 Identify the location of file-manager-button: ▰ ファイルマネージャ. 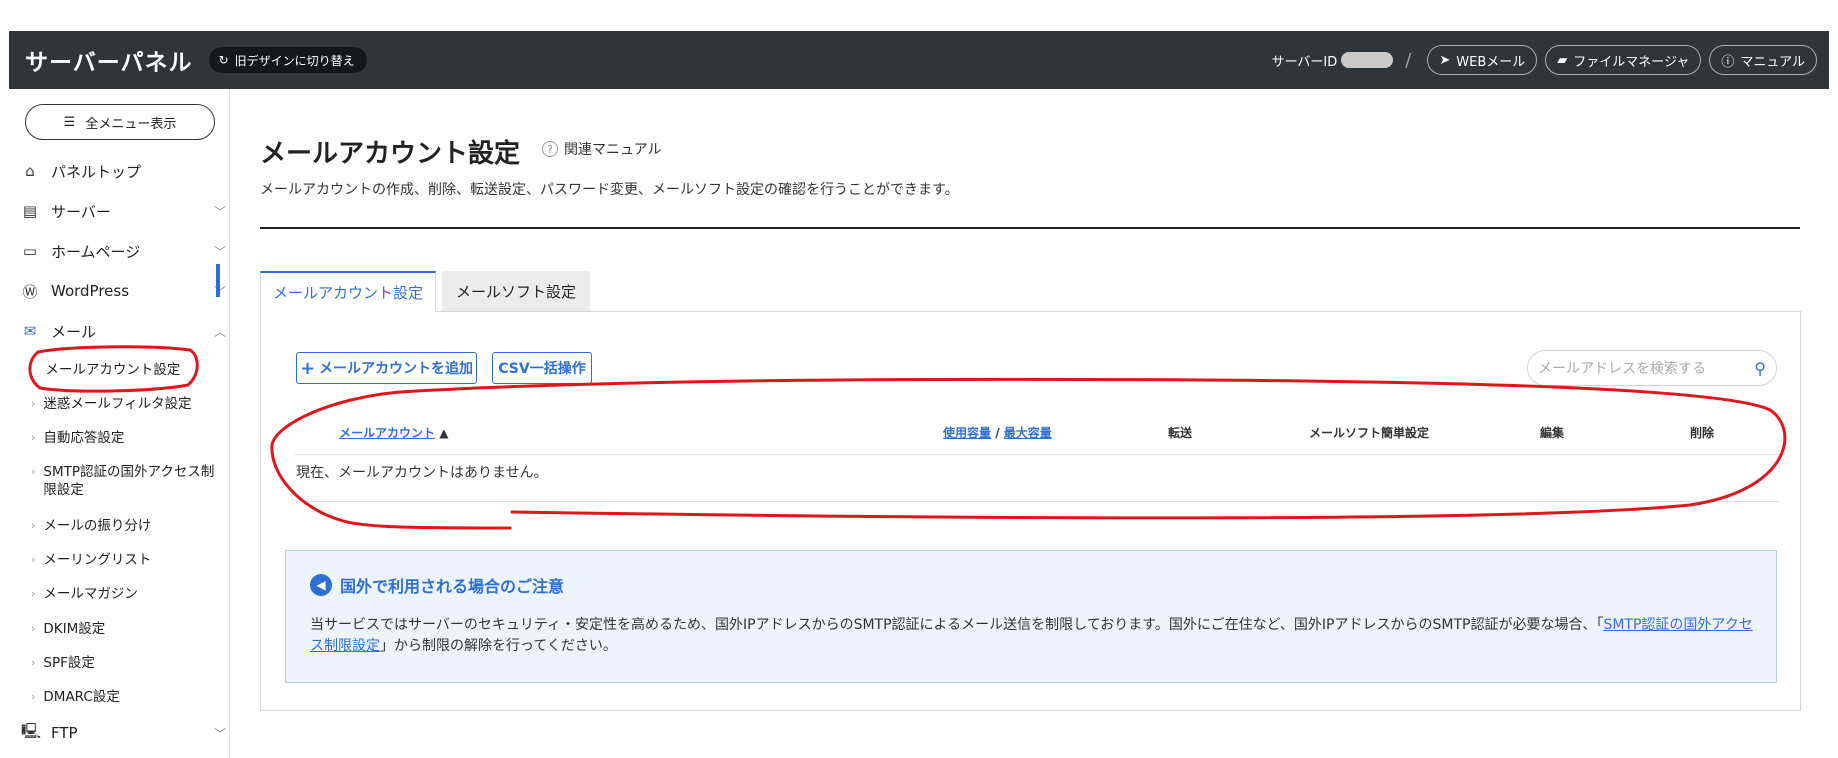
(1623, 60).